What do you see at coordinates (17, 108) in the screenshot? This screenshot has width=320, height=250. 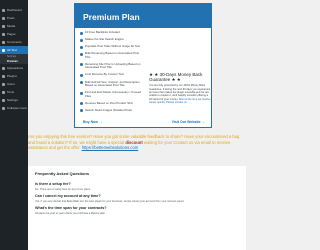 I see `sidebar-item-label: Collapse menu` at bounding box center [17, 108].